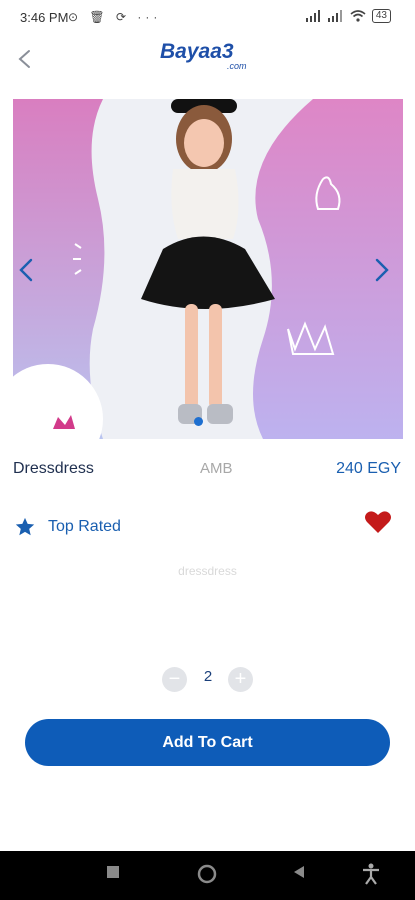 The height and width of the screenshot is (900, 415). What do you see at coordinates (348, 16) in the screenshot?
I see `status-indicators: 43` at bounding box center [348, 16].